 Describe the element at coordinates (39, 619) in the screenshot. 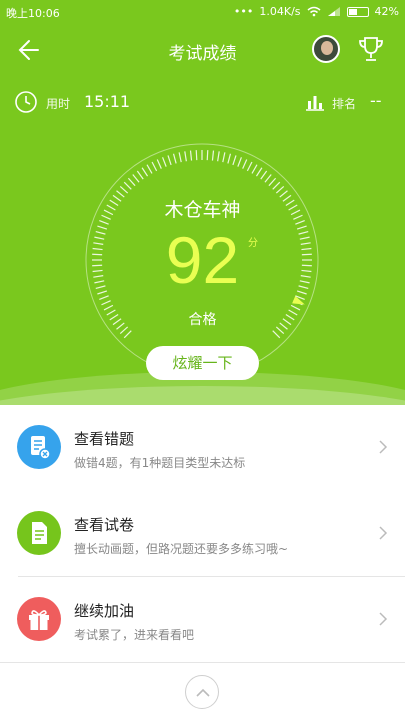

I see `gift-icon` at that location.